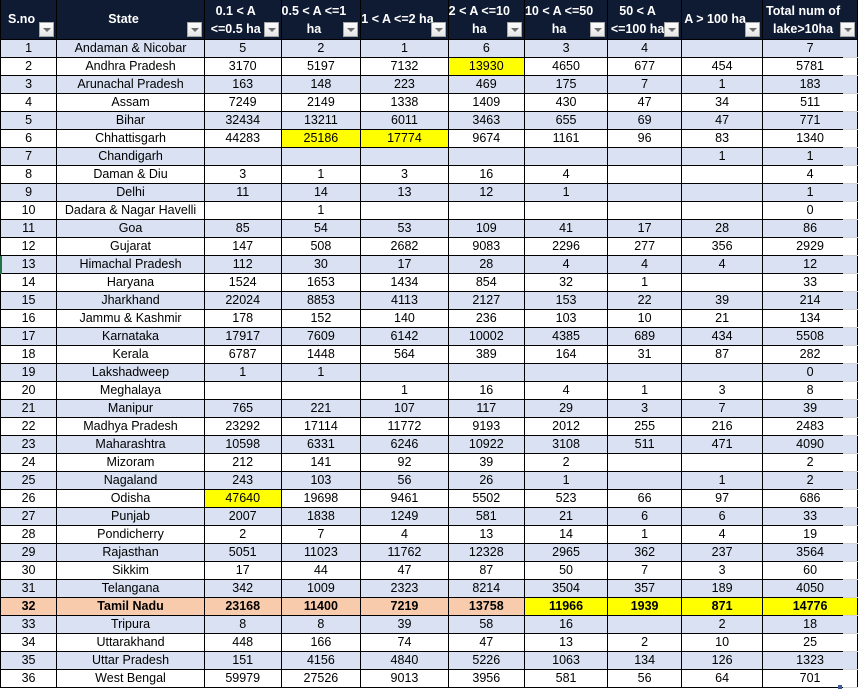 This screenshot has width=858, height=694. Describe the element at coordinates (645, 408) in the screenshot. I see `cell-50-to-100-ha: 3` at that location.